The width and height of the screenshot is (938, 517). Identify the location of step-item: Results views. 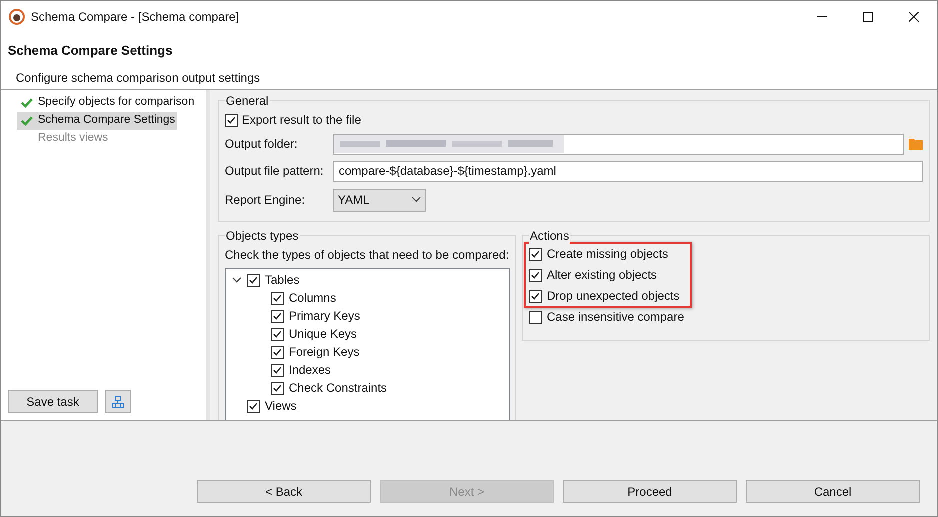
(63, 139).